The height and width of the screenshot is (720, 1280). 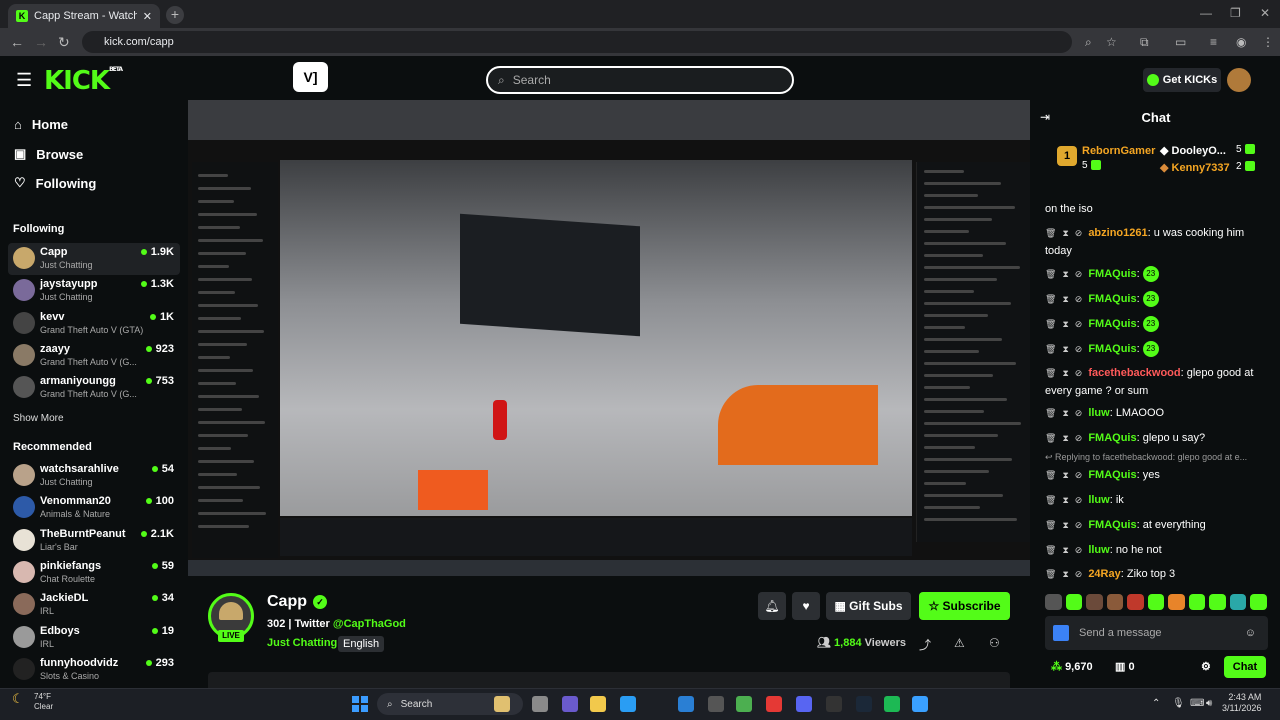 What do you see at coordinates (38, 418) in the screenshot?
I see `show-more-link: Show More` at bounding box center [38, 418].